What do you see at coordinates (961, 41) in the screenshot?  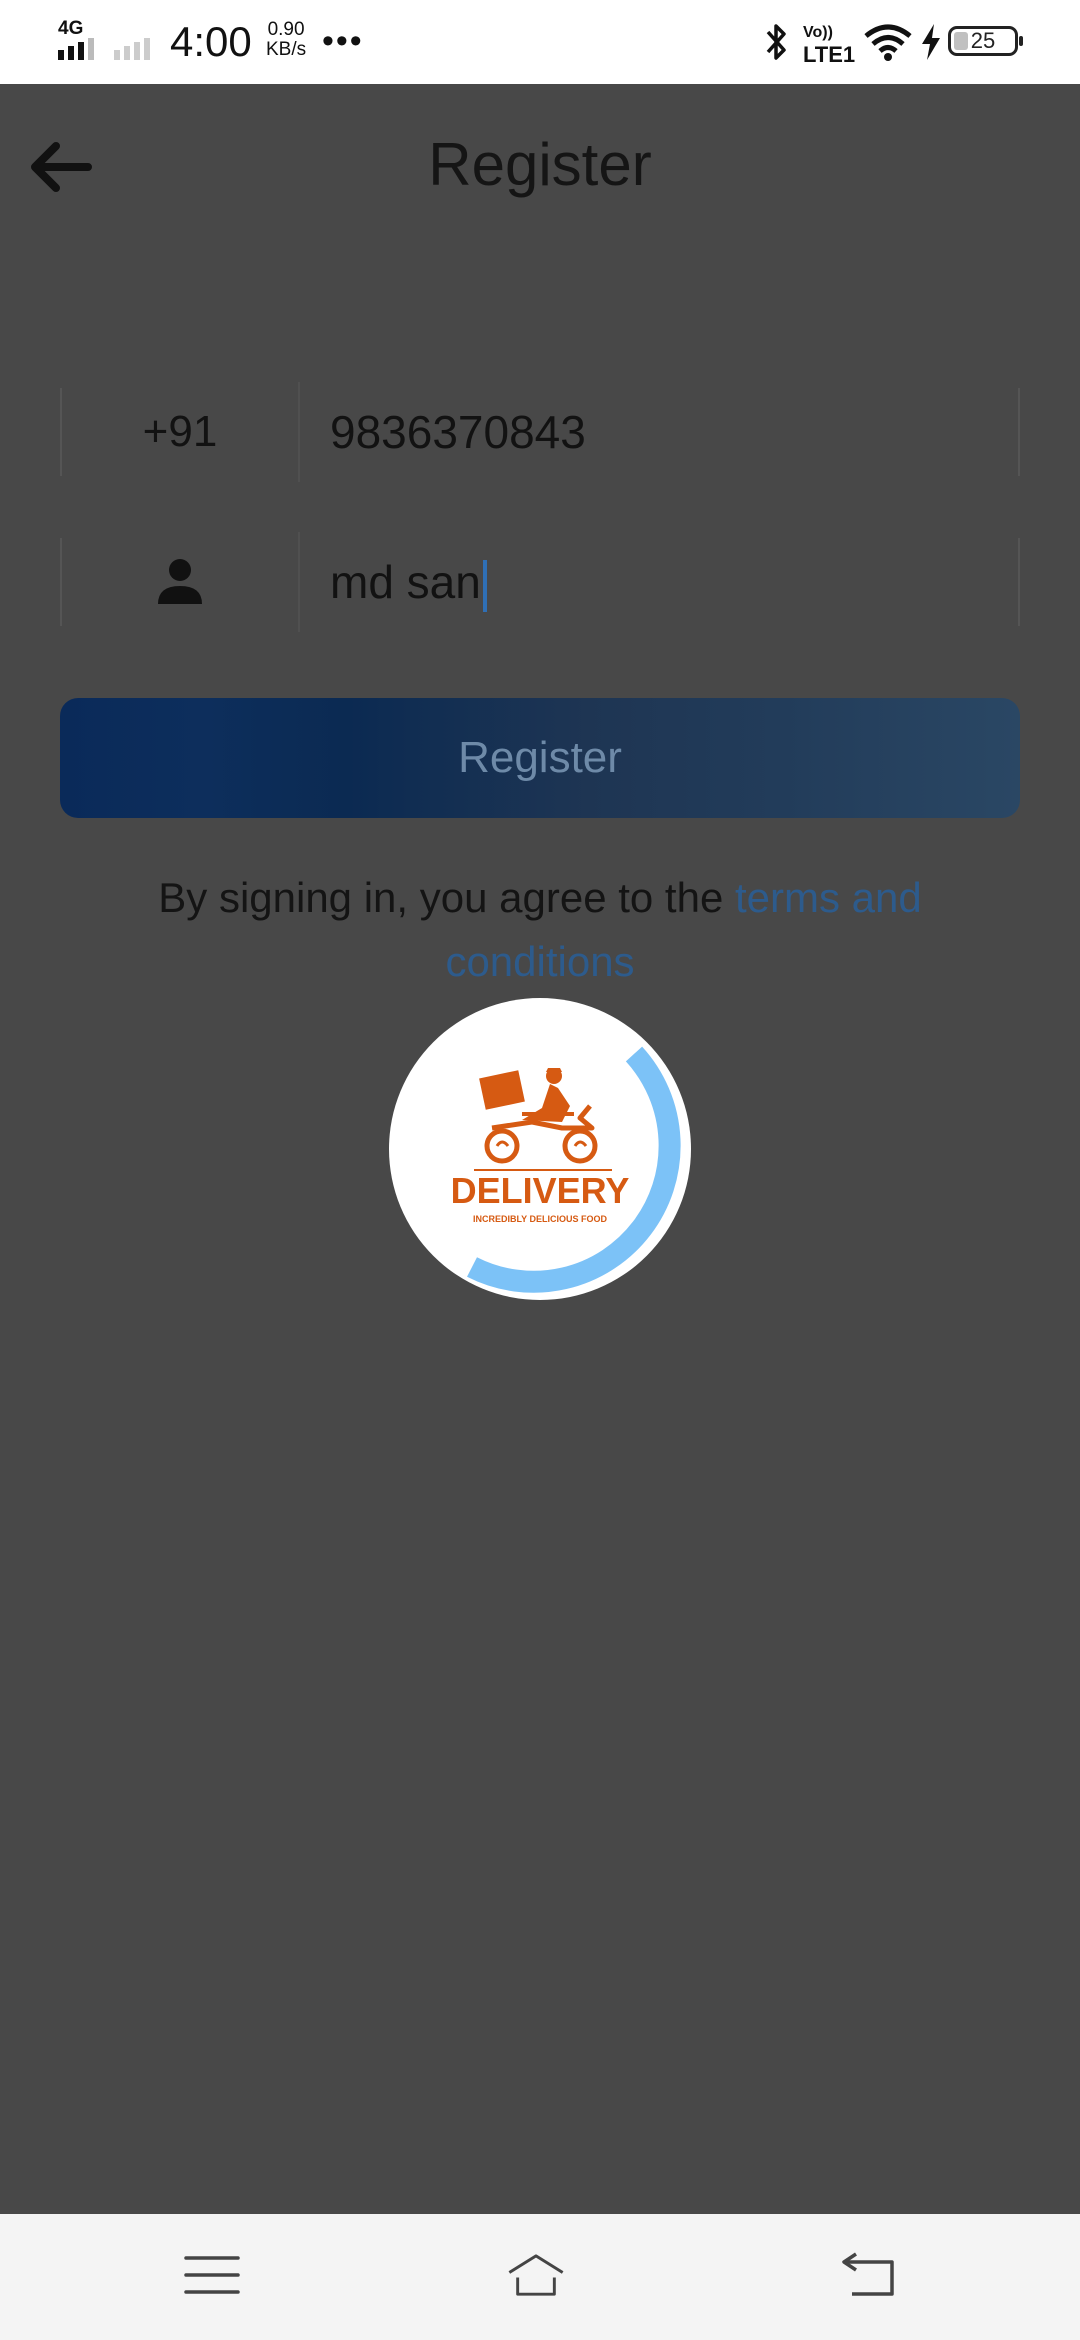 I see `battery-fill` at bounding box center [961, 41].